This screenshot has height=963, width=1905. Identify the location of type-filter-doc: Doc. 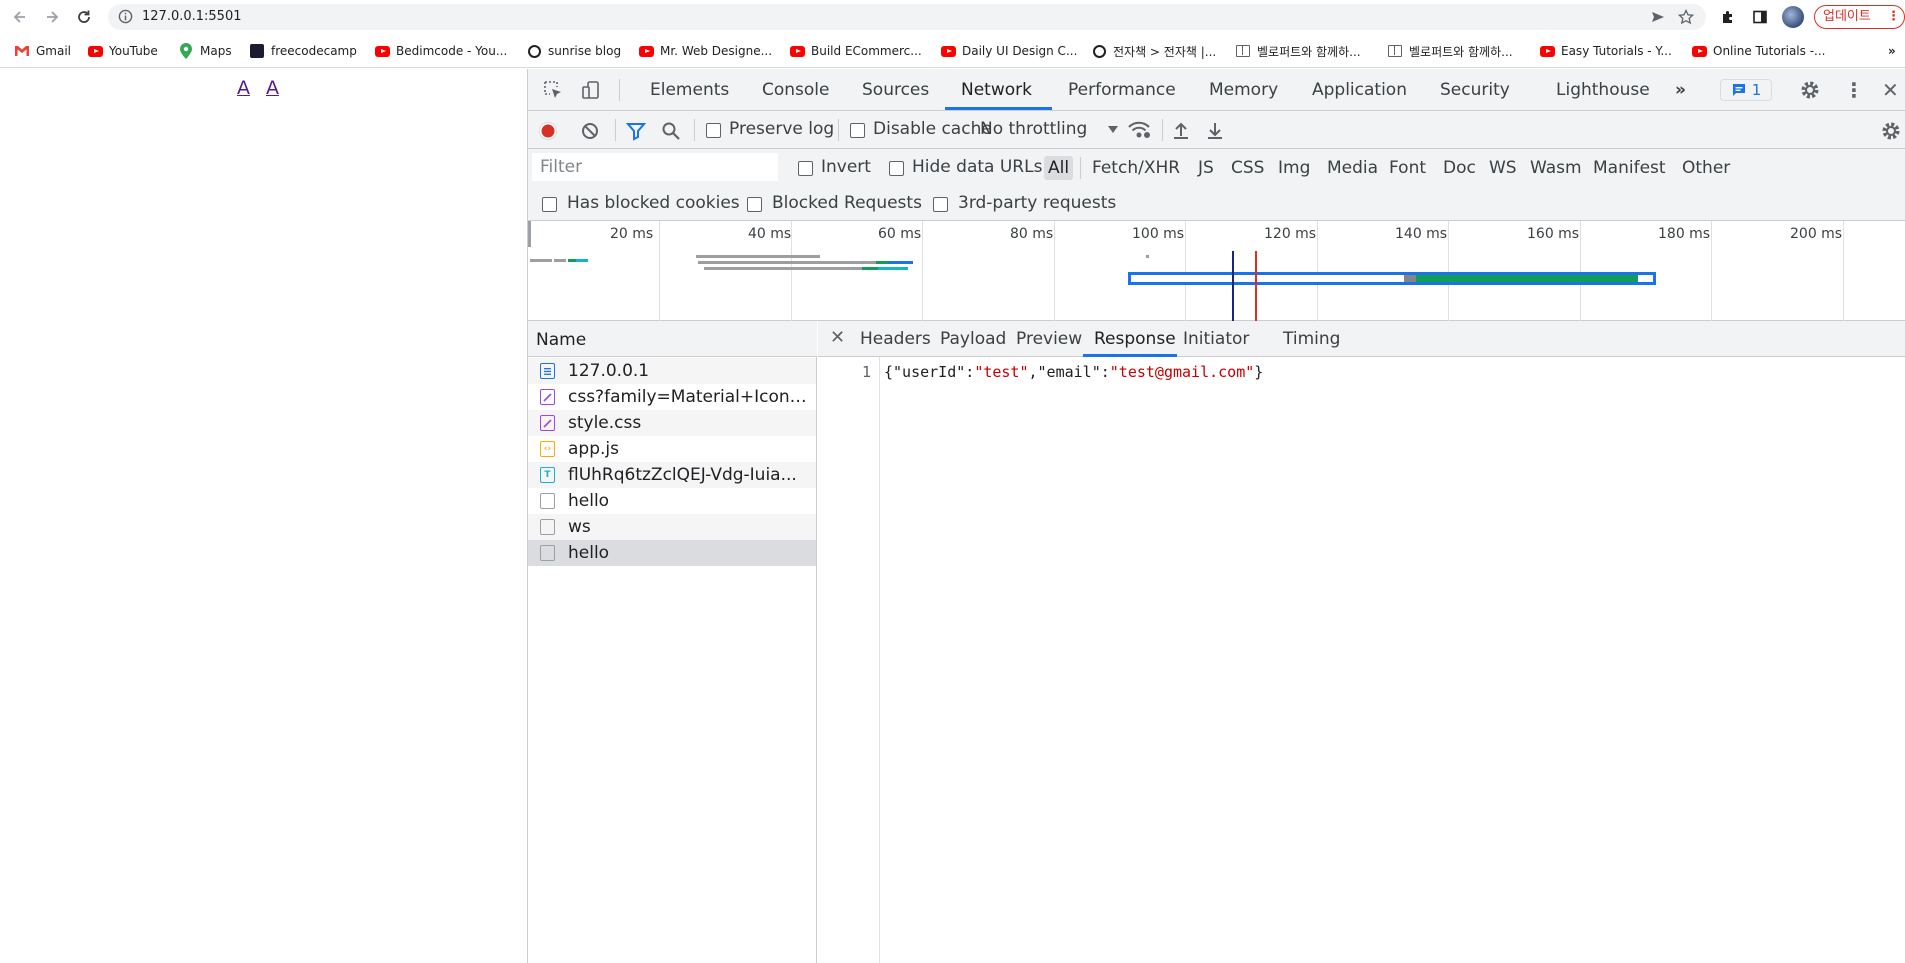
(1459, 168).